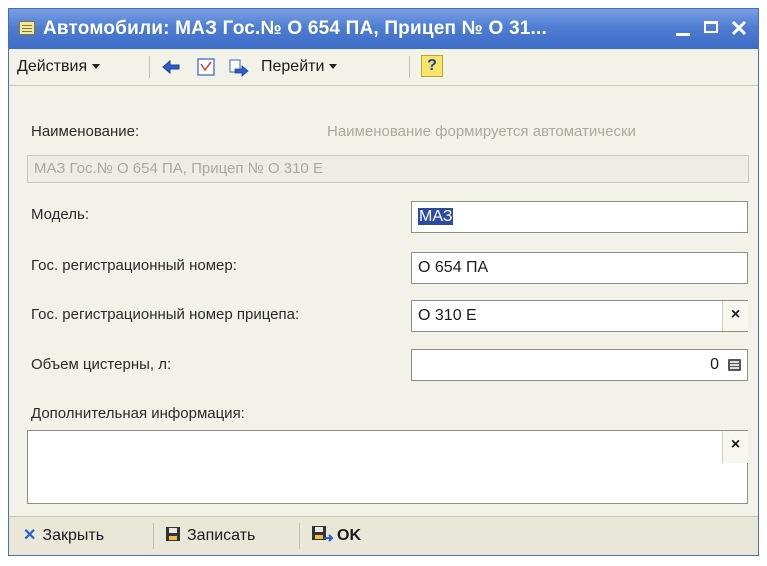 This screenshot has width=767, height=566. What do you see at coordinates (683, 29) in the screenshot?
I see `minimize-button` at bounding box center [683, 29].